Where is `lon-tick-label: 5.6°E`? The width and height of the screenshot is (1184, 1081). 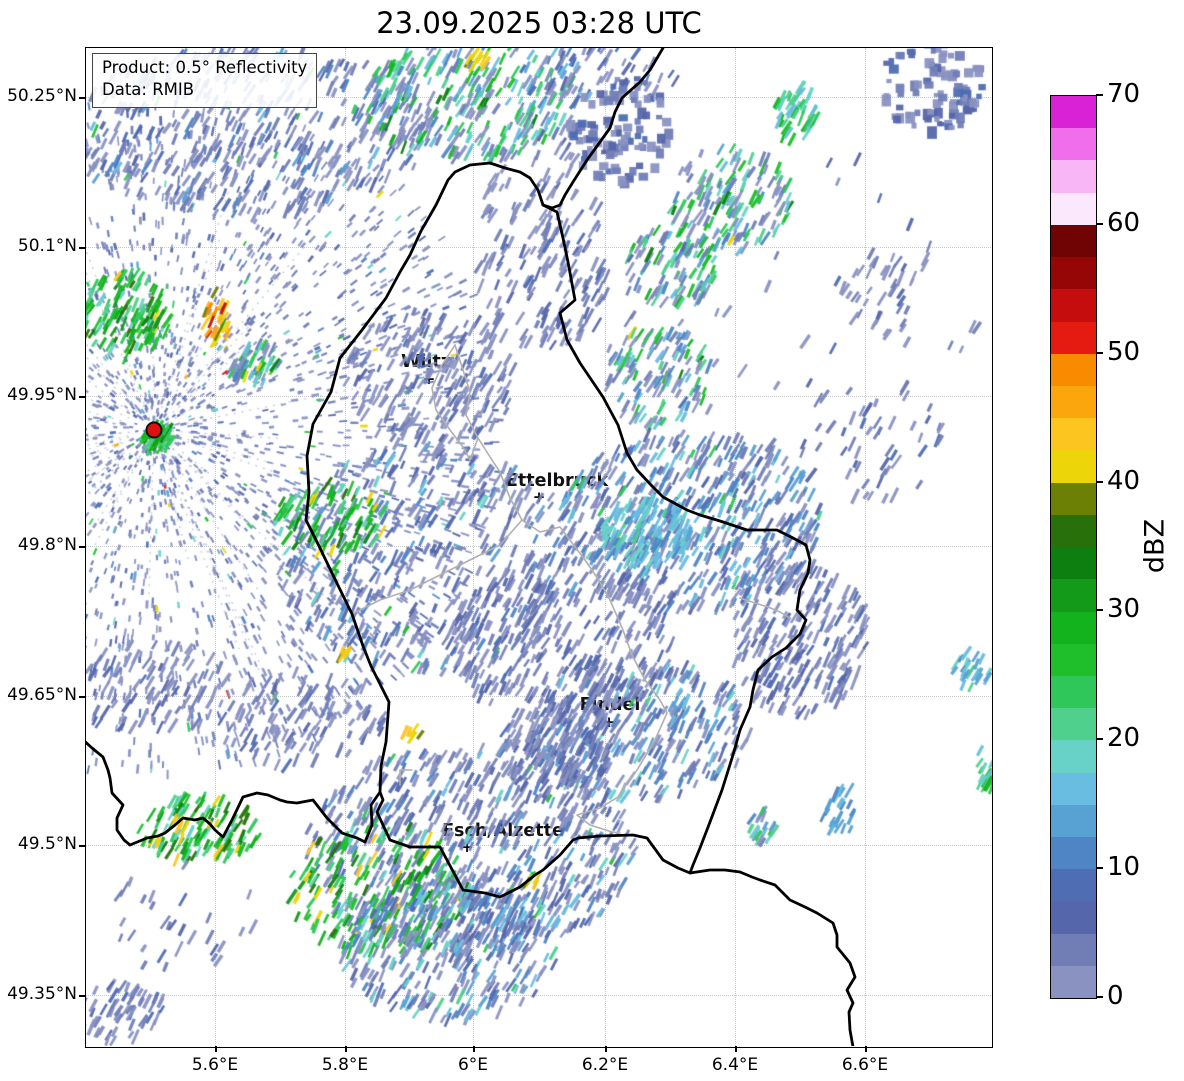
lon-tick-label: 5.6°E is located at coordinates (215, 1065).